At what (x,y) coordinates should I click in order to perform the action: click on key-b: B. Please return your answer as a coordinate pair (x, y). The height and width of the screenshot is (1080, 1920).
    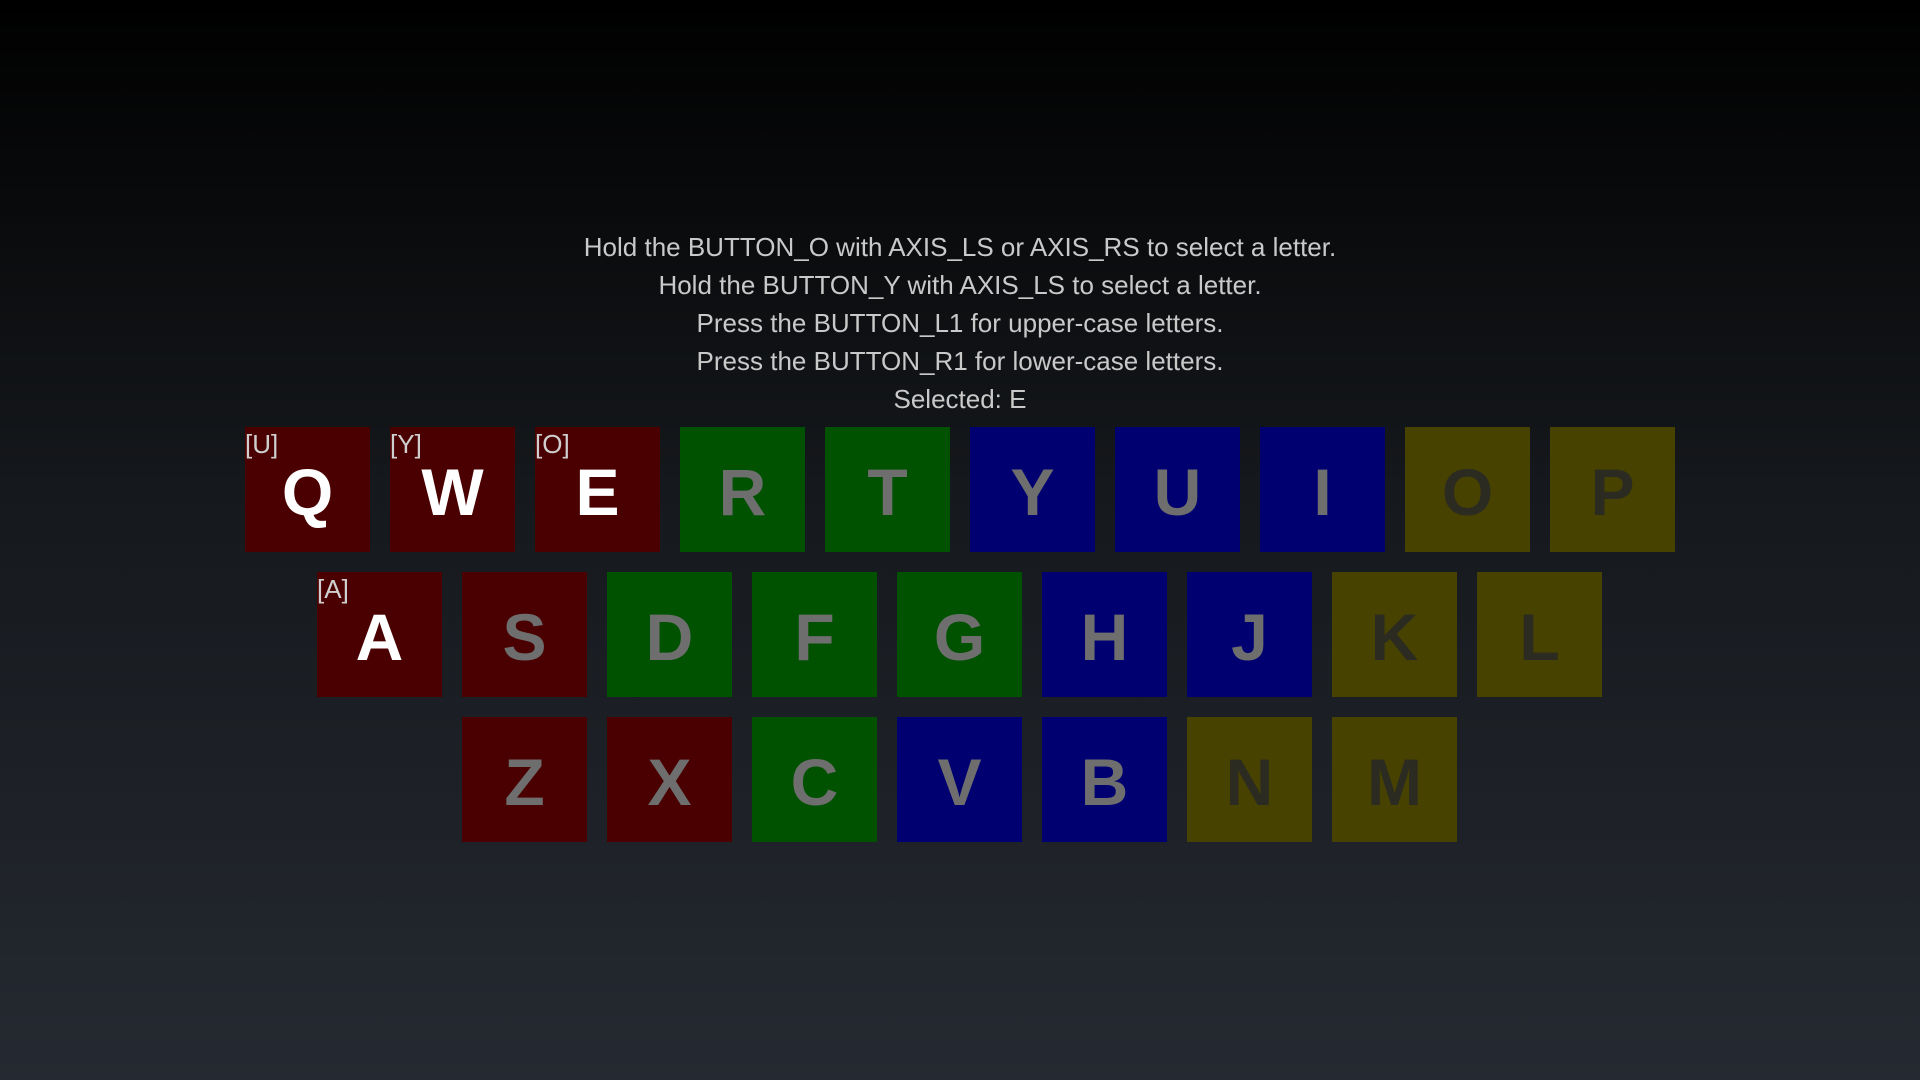
    Looking at the image, I should click on (1104, 779).